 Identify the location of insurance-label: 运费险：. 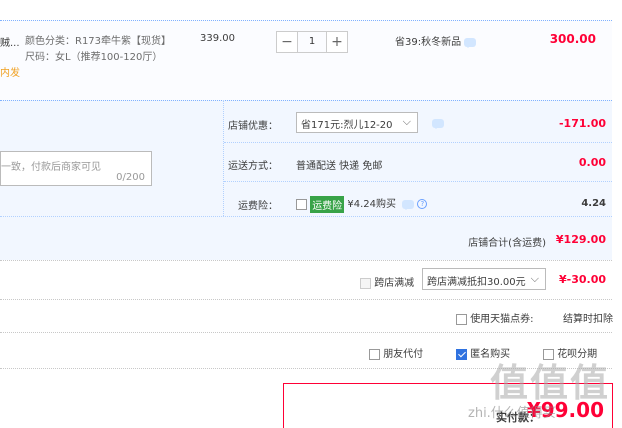
(258, 206).